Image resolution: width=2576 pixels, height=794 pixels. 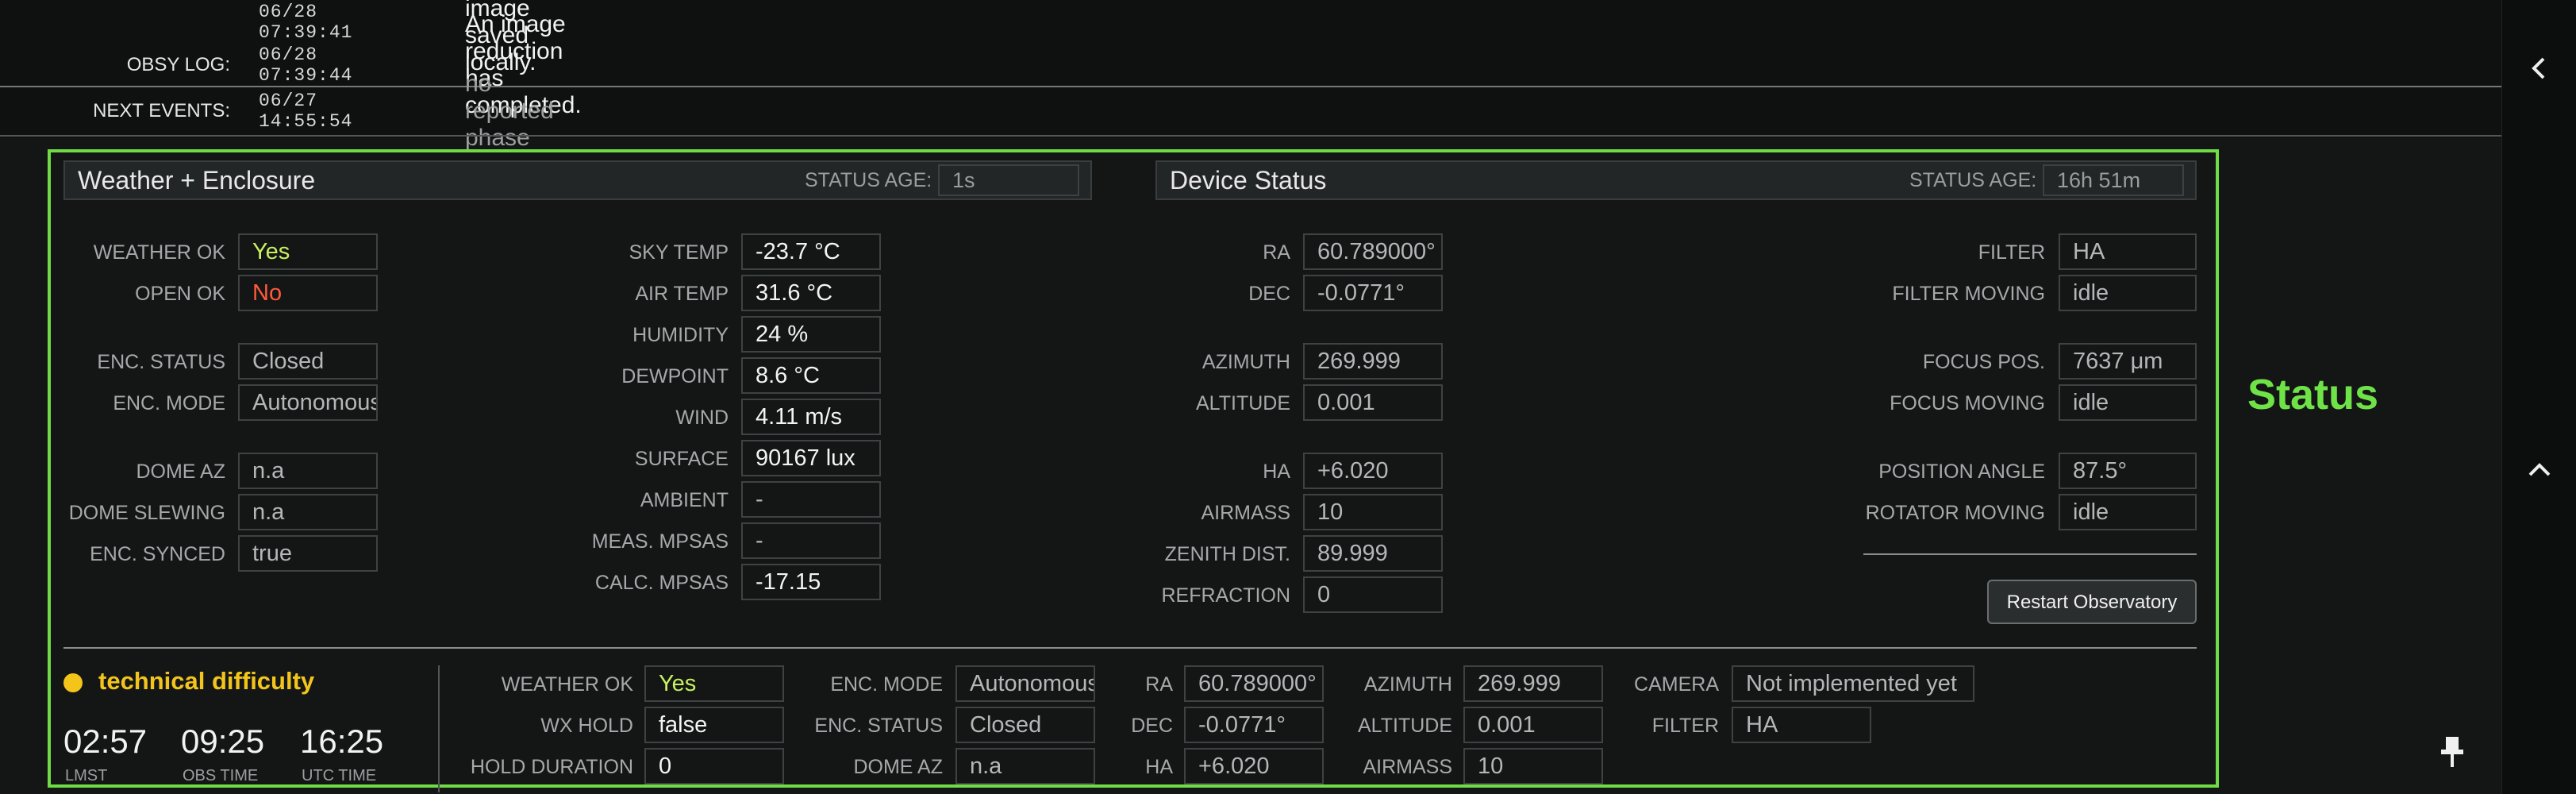 What do you see at coordinates (2539, 472) in the screenshot?
I see `chevron-up-icon` at bounding box center [2539, 472].